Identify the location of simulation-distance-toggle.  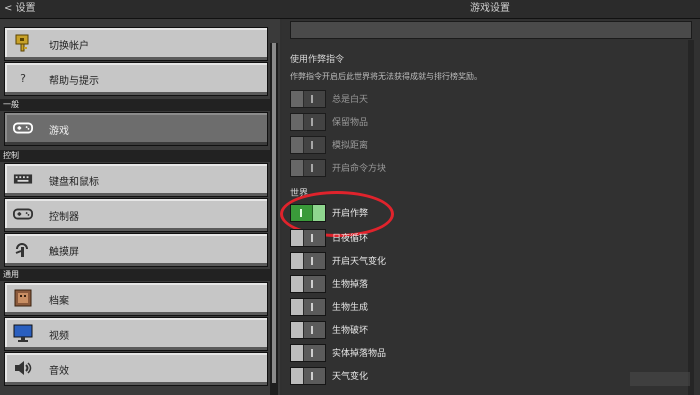
(308, 145).